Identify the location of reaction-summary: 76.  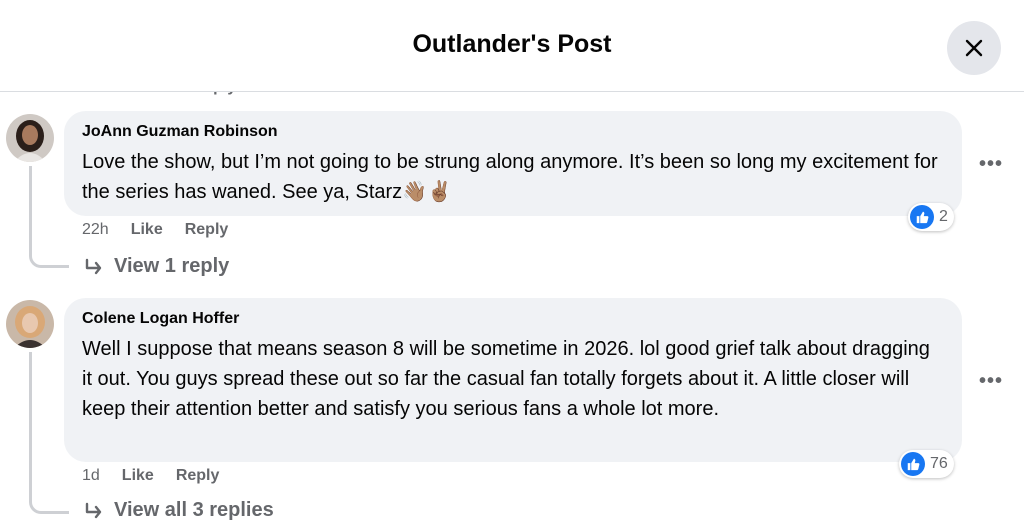
(926, 464).